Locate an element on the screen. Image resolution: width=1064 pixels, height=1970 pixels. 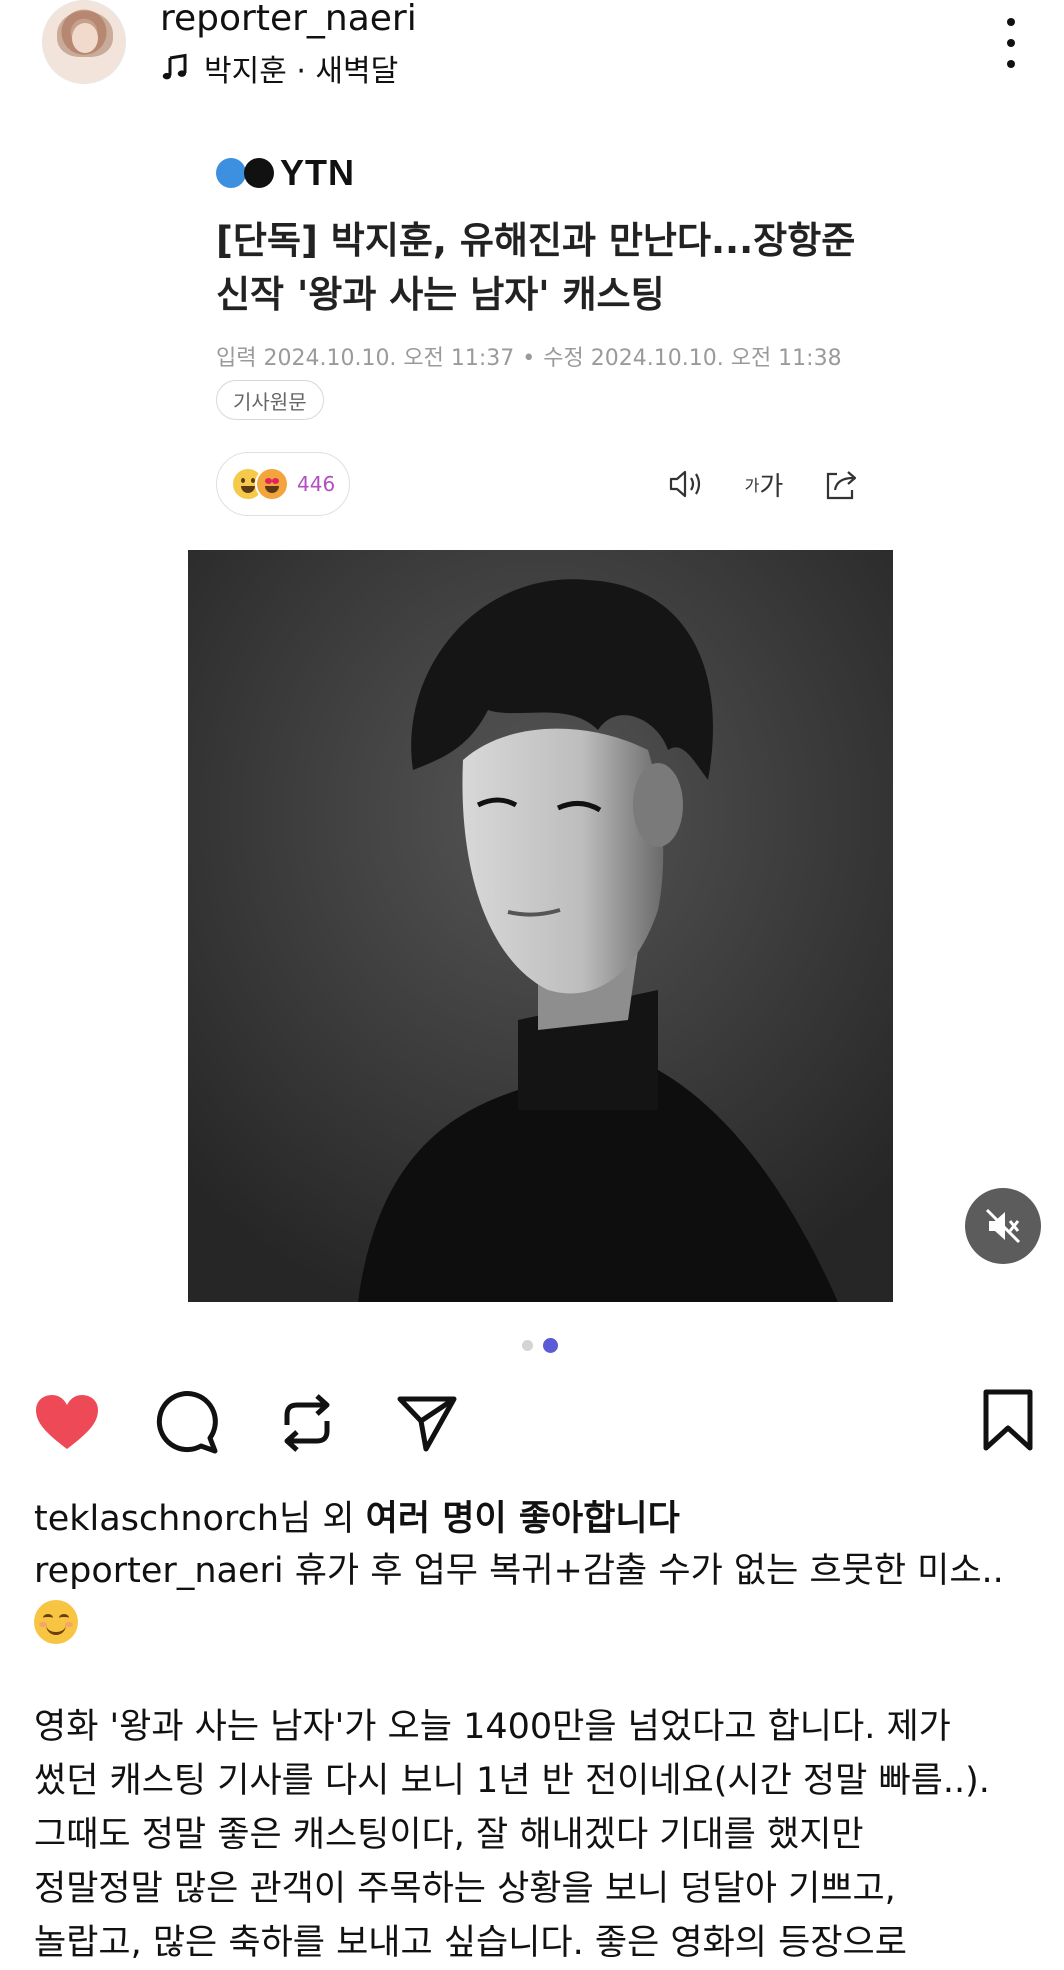
repost-icon is located at coordinates (307, 1423).